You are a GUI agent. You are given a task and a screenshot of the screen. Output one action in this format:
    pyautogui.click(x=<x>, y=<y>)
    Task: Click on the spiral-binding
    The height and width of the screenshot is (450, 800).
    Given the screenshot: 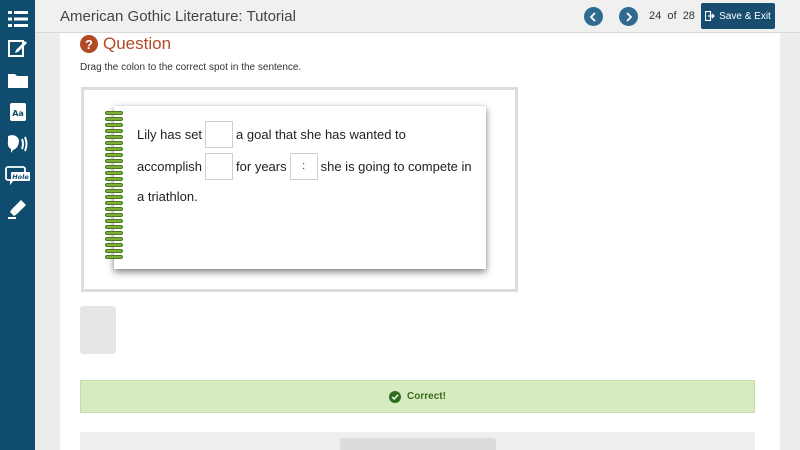 What is the action you would take?
    pyautogui.click(x=115, y=187)
    